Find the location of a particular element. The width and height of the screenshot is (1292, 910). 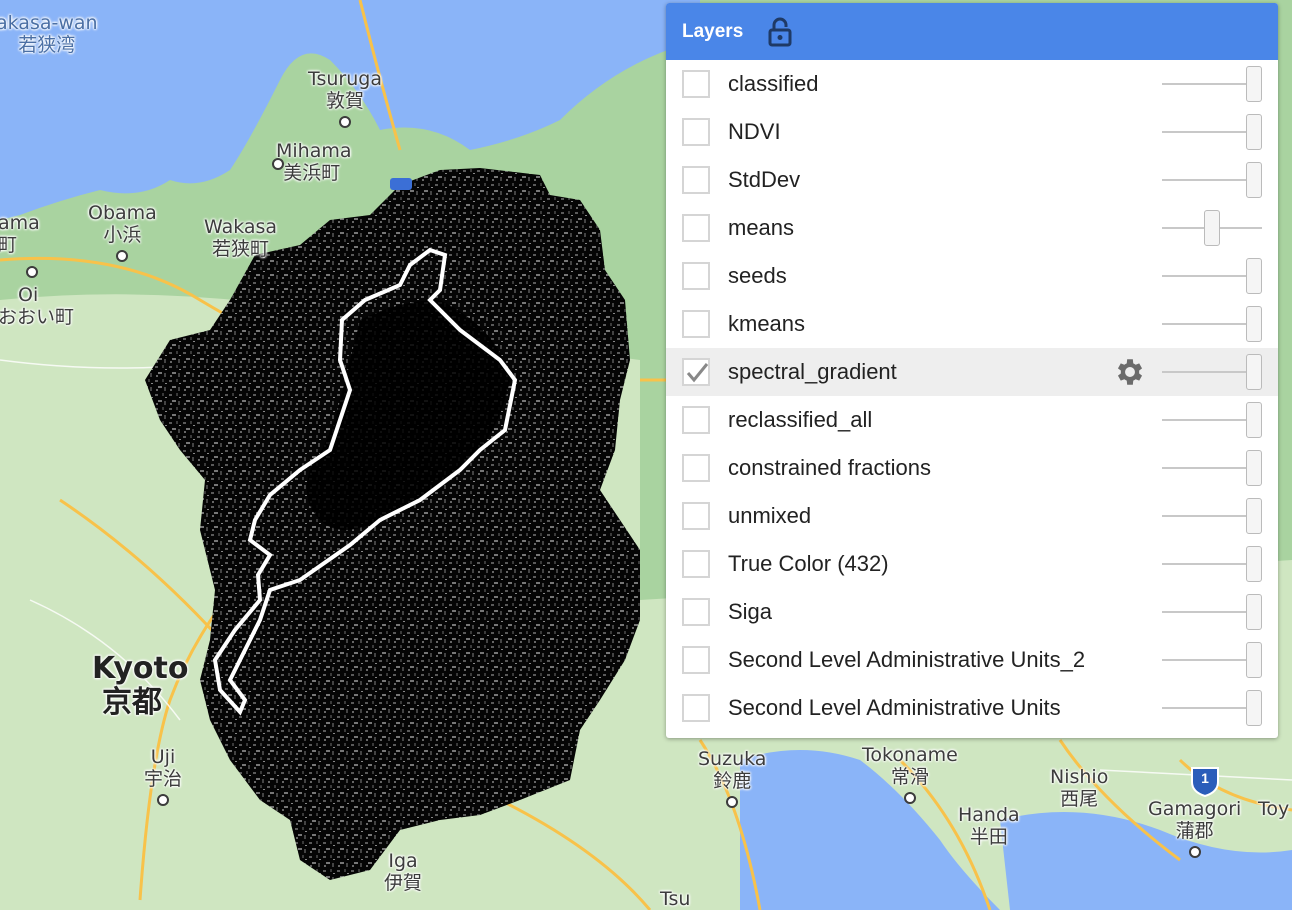

layer-row: kmeans is located at coordinates (972, 324).